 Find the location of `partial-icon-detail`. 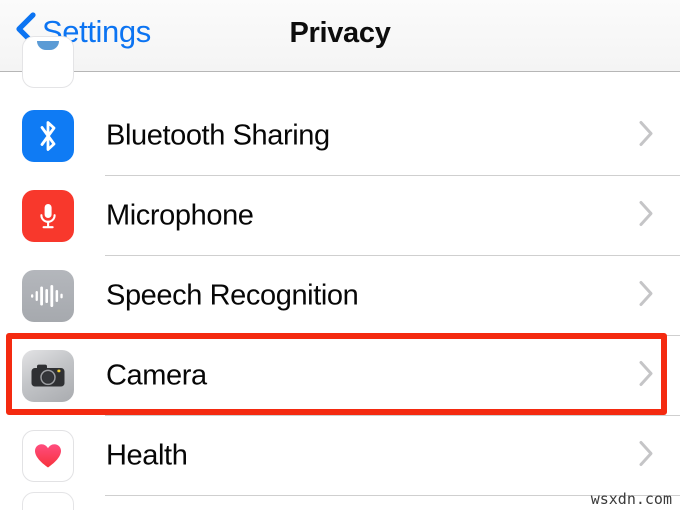

partial-icon-detail is located at coordinates (48, 45).